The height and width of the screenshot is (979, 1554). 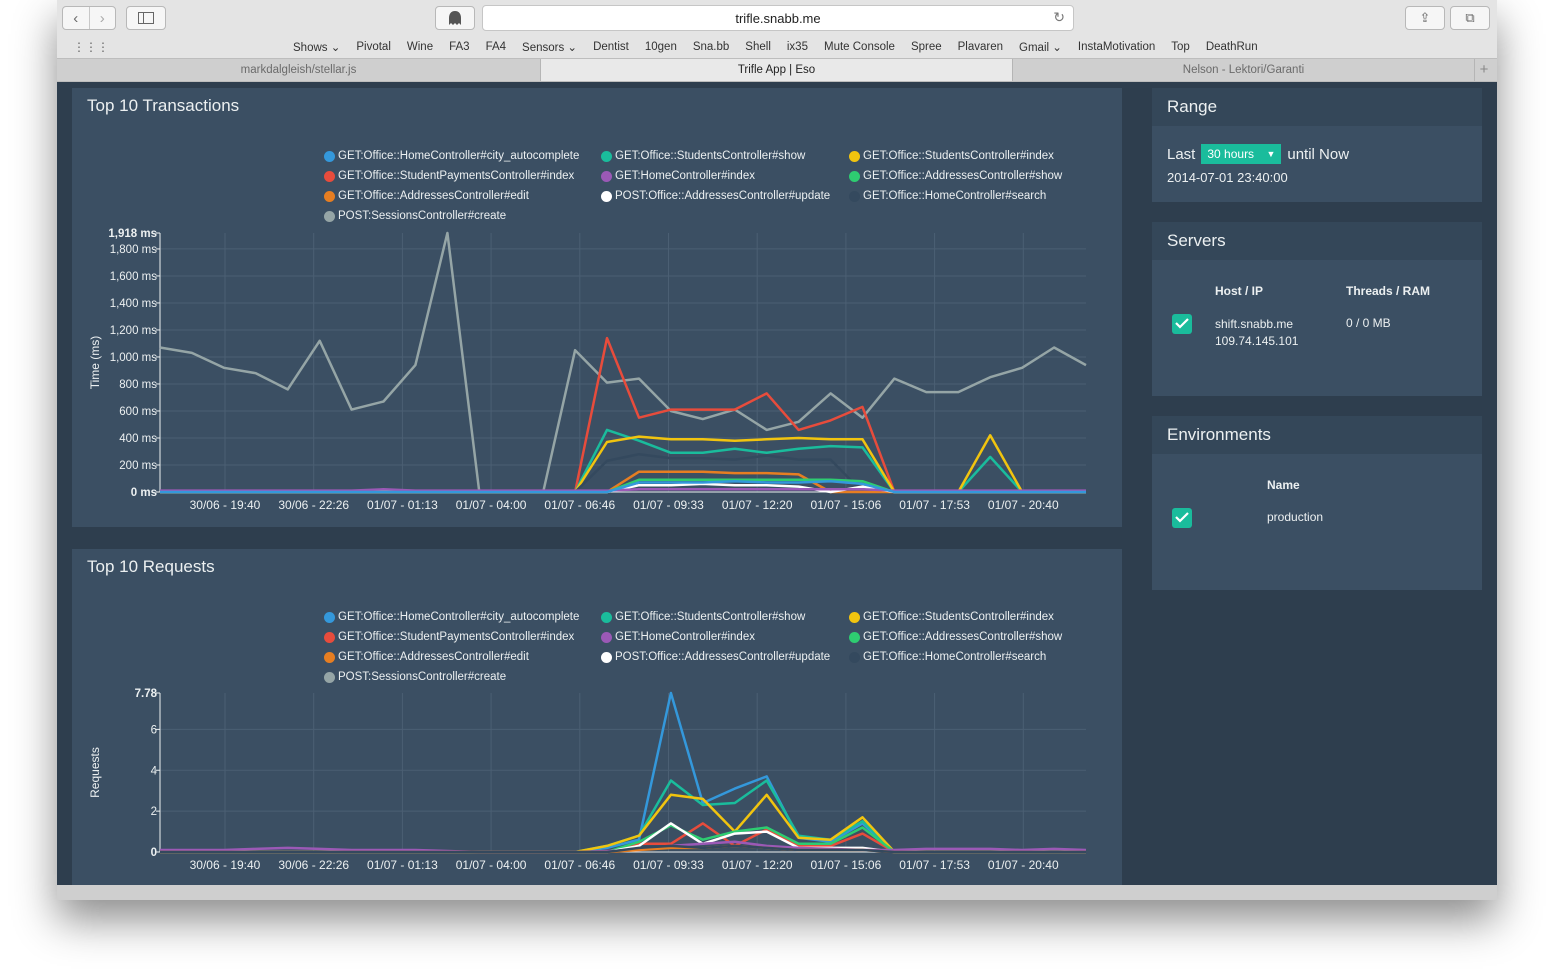 What do you see at coordinates (420, 47) in the screenshot?
I see `bookmark-item: Wine` at bounding box center [420, 47].